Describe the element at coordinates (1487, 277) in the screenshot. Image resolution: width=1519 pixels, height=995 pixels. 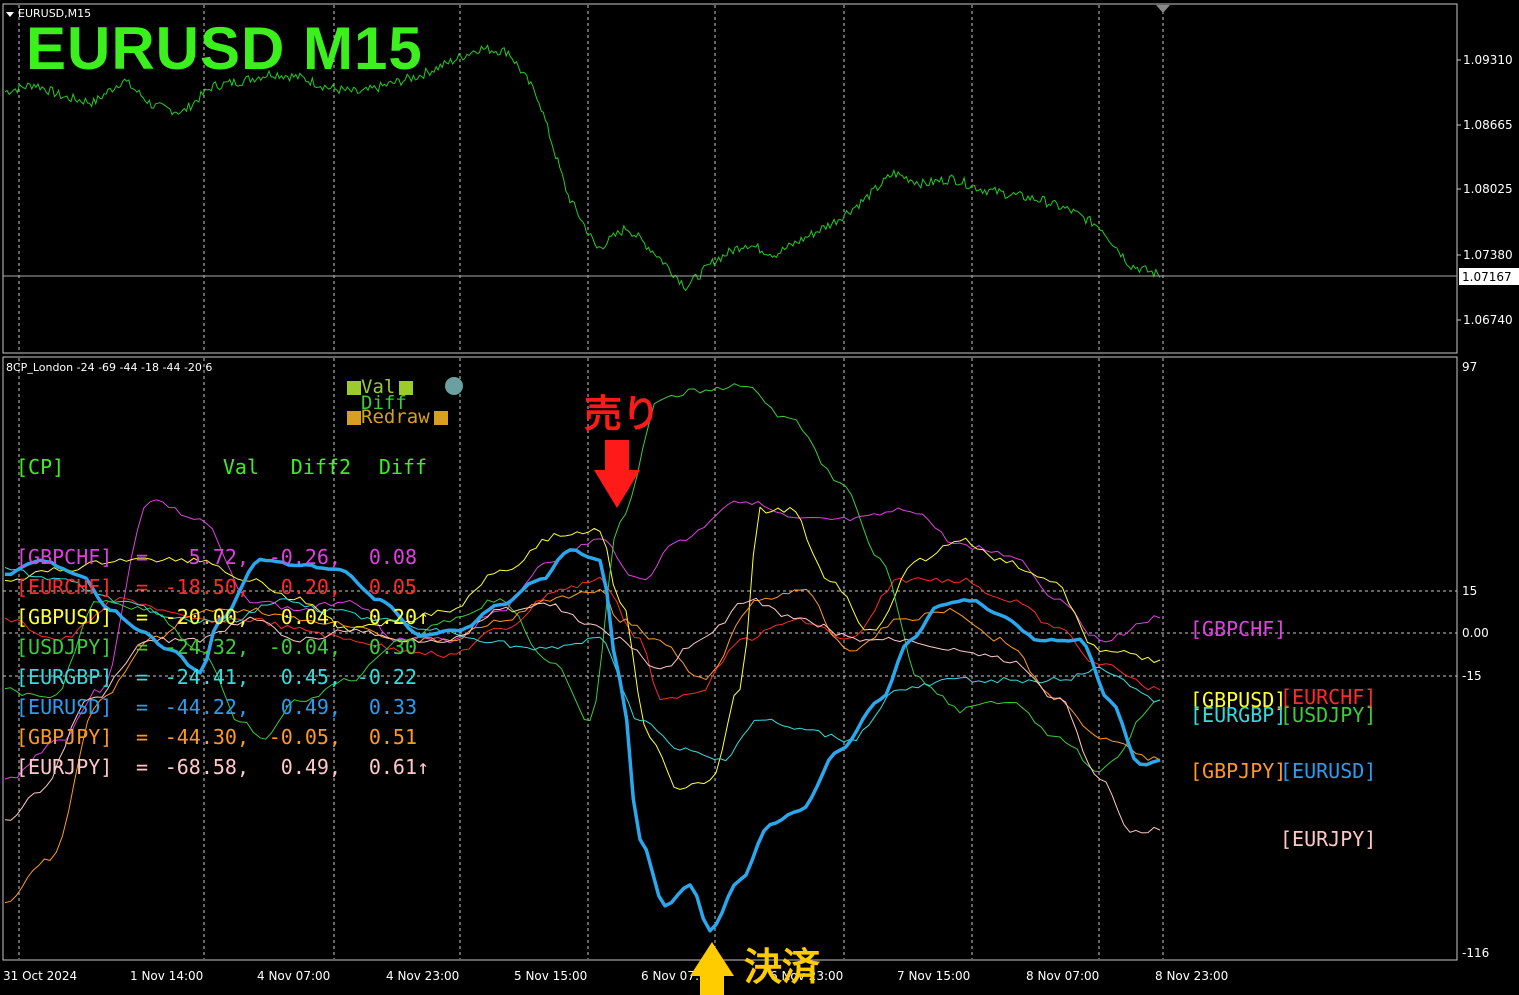
I see `current-price-label: 1.07167` at that location.